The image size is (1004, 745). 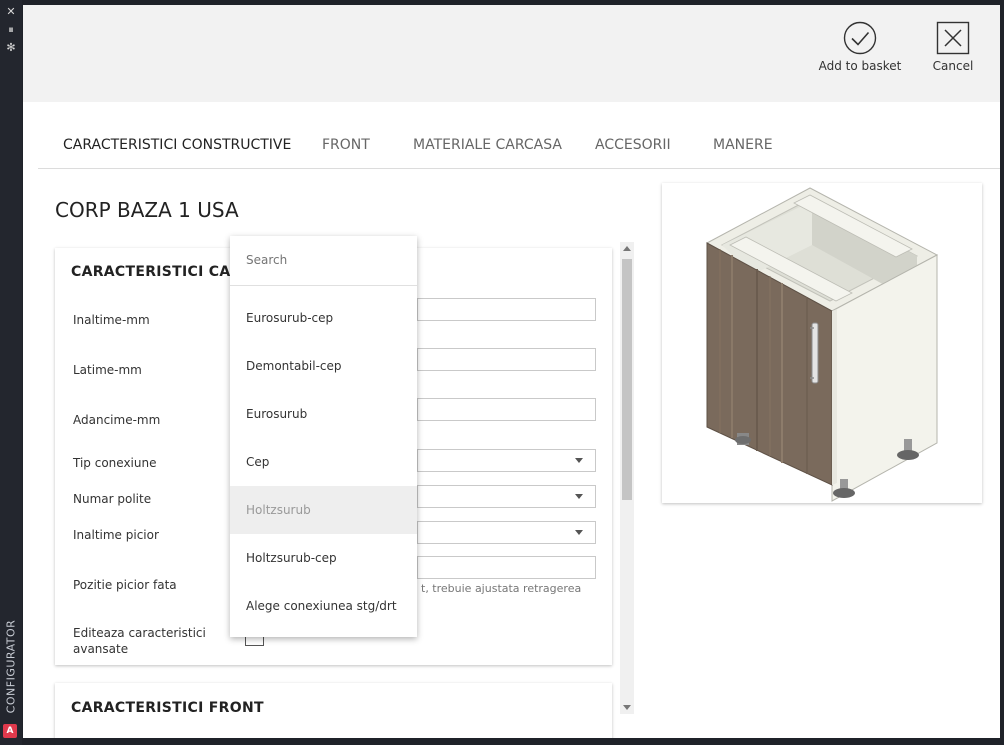 I want to click on scrollbar, so click(x=627, y=478).